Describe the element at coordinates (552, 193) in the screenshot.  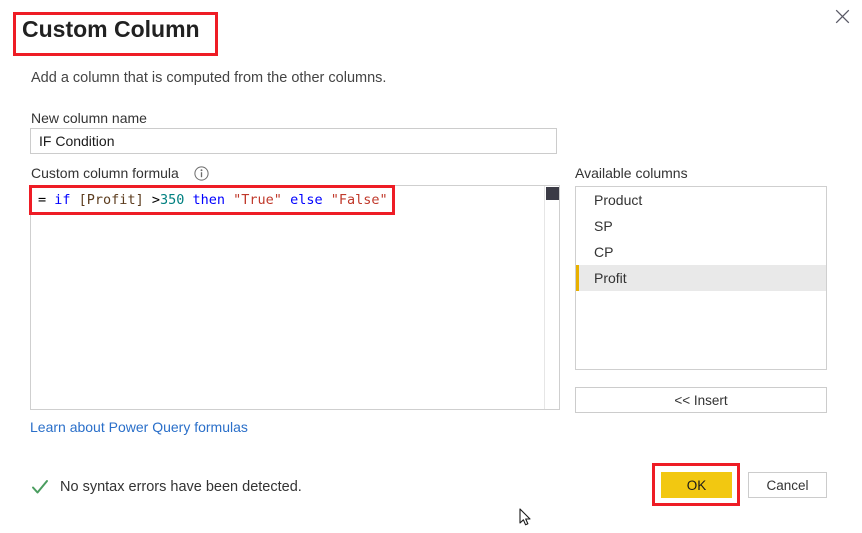
I see `formula-scrollbar-thumb` at that location.